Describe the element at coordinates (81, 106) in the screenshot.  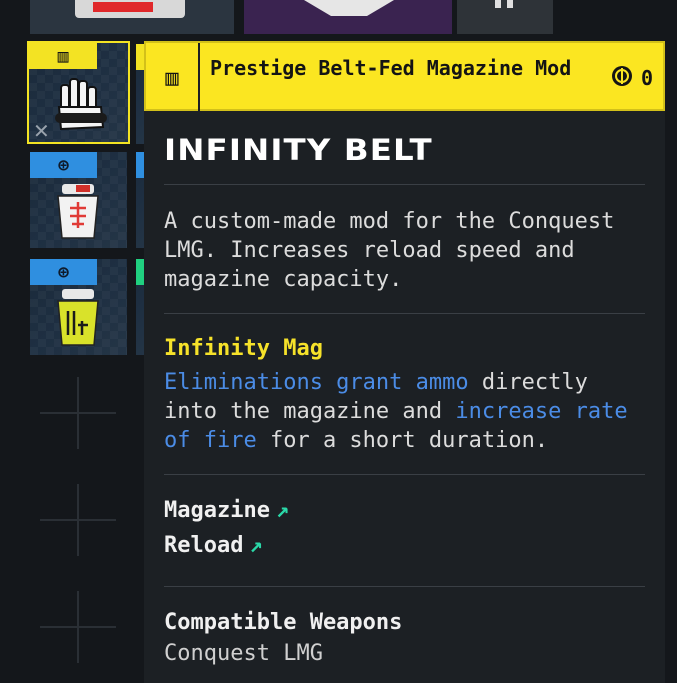
I see `hand-mod-icon` at that location.